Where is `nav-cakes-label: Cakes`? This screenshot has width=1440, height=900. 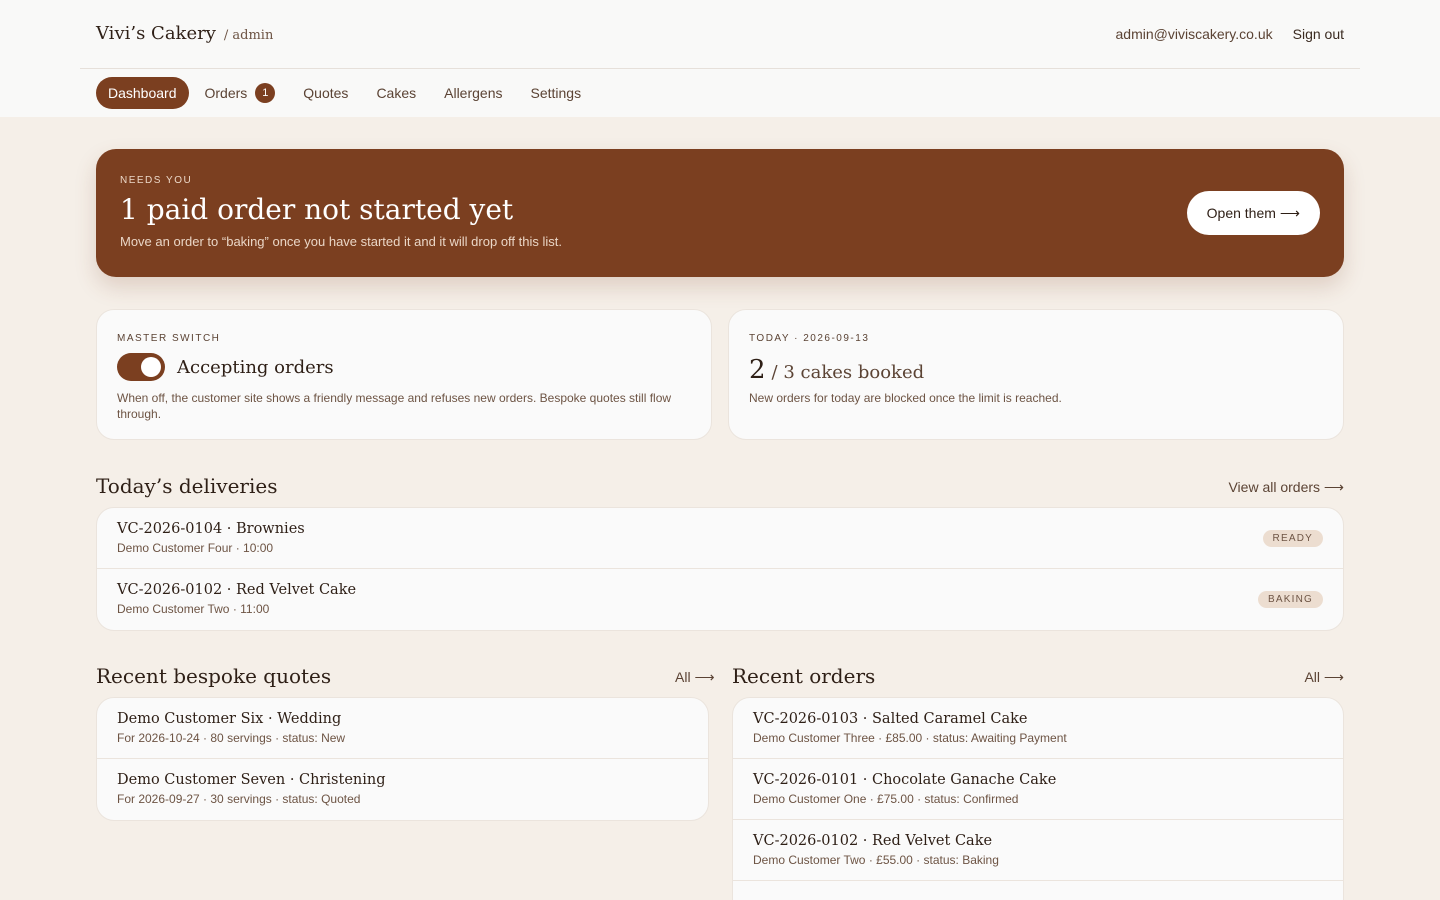 nav-cakes-label: Cakes is located at coordinates (396, 93).